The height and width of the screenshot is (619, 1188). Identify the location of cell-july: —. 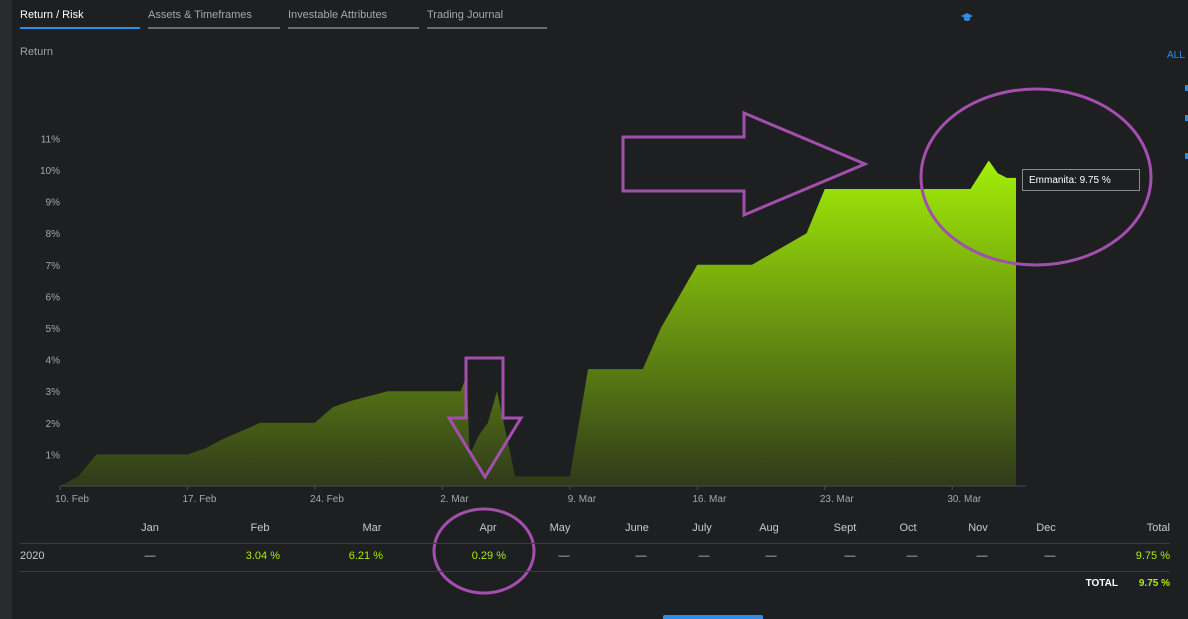
(704, 556).